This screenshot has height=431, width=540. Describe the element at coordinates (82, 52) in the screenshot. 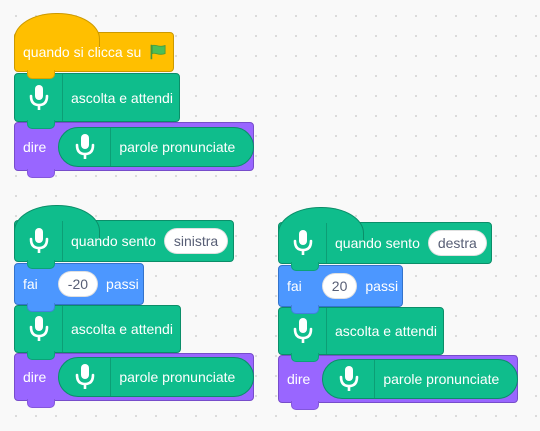

I see `block-label: quando si clicca su` at that location.